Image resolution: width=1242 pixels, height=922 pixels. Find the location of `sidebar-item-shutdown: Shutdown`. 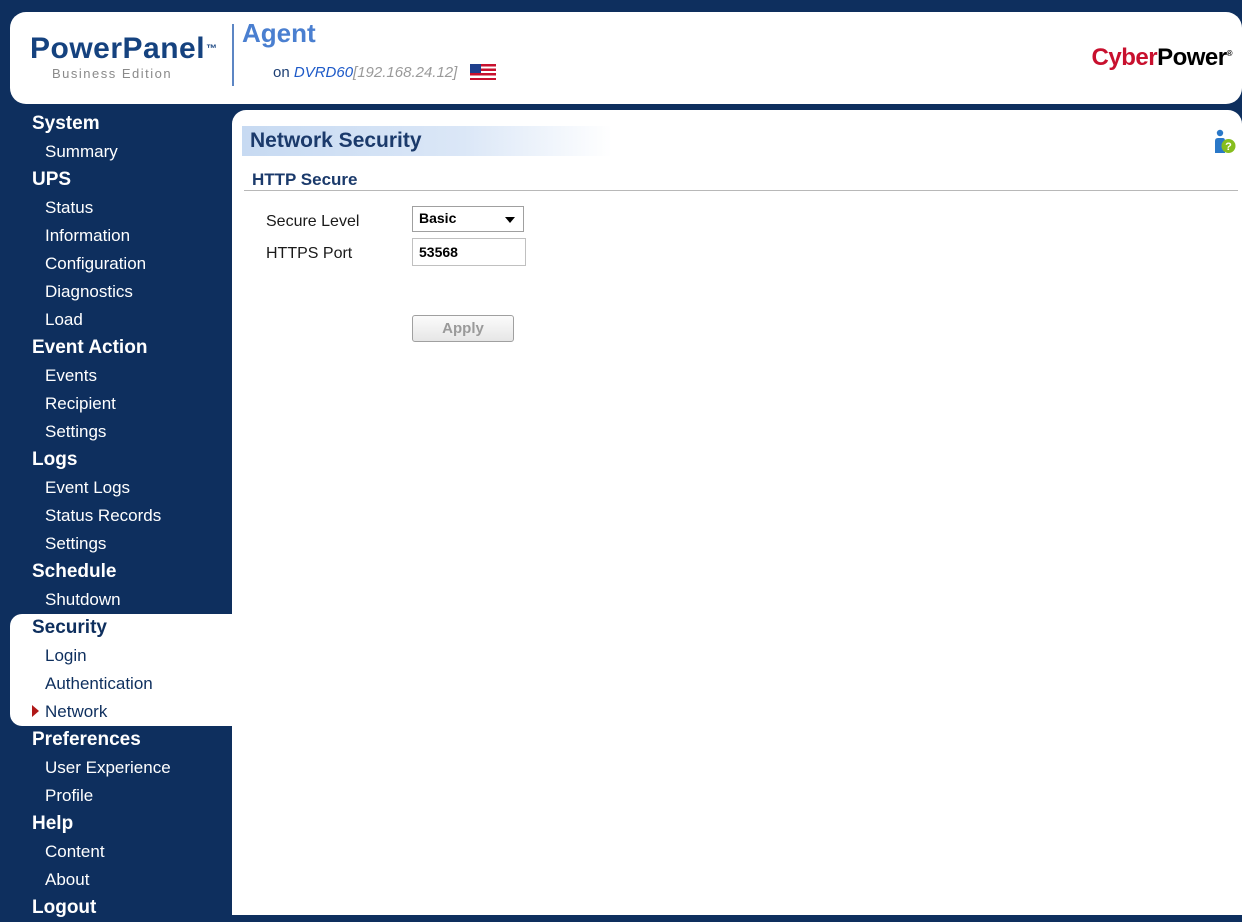

sidebar-item-shutdown: Shutdown is located at coordinates (121, 600).